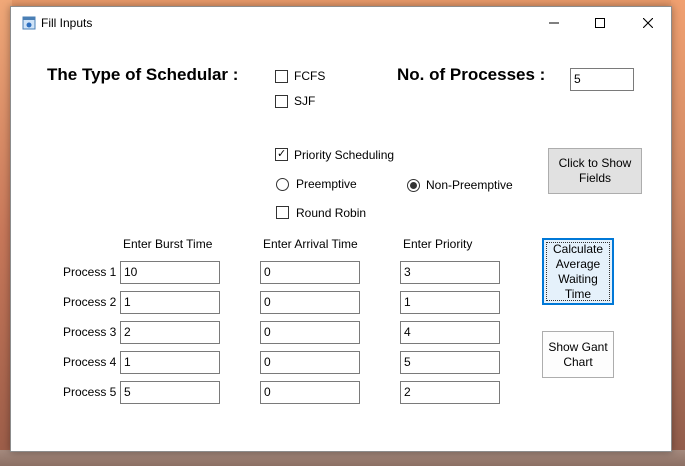 The width and height of the screenshot is (685, 466). I want to click on focus-rectangle: Calculate Average Waiting Time, so click(578, 271).